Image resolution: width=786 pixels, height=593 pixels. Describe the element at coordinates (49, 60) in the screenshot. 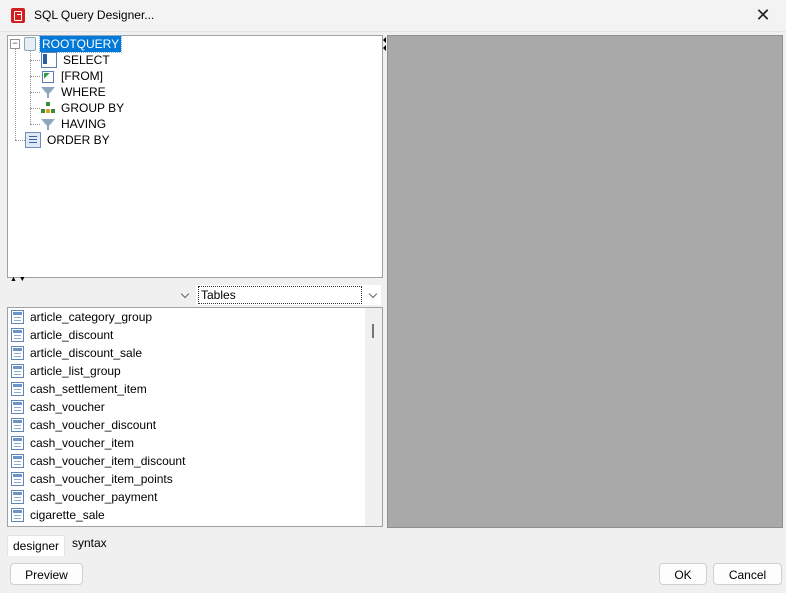

I see `select-columns-icon` at that location.